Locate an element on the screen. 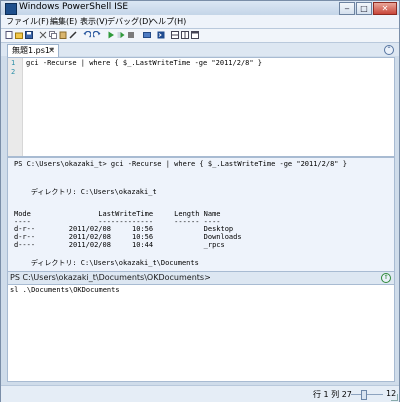 The height and width of the screenshot is (402, 400). collapse-command-pane-icon: ⇑ is located at coordinates (386, 278).